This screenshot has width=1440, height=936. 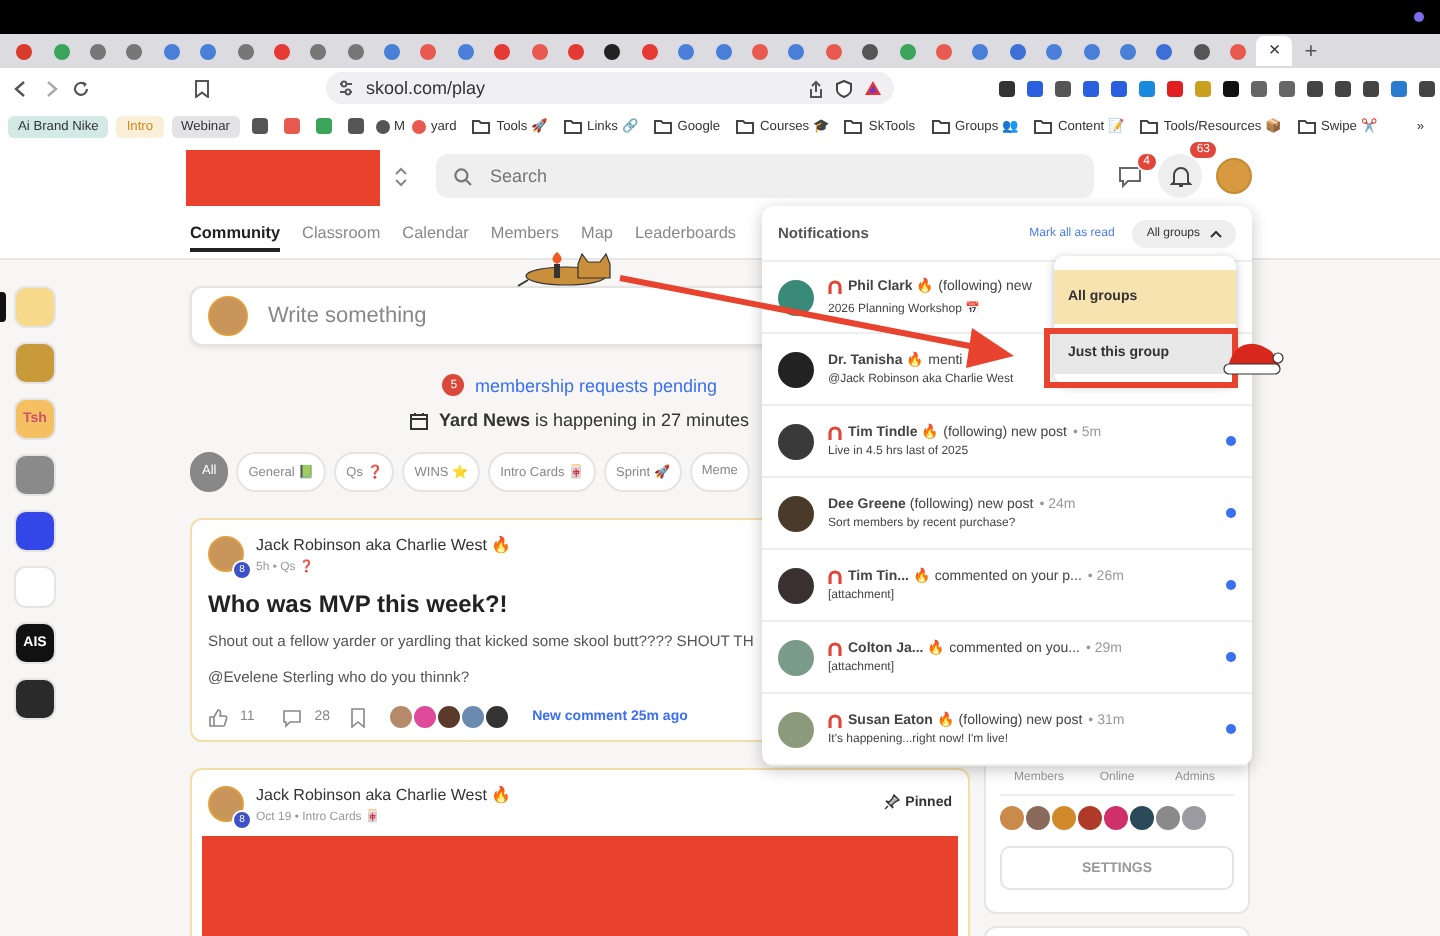 I want to click on notifications-button, so click(x=1180, y=176).